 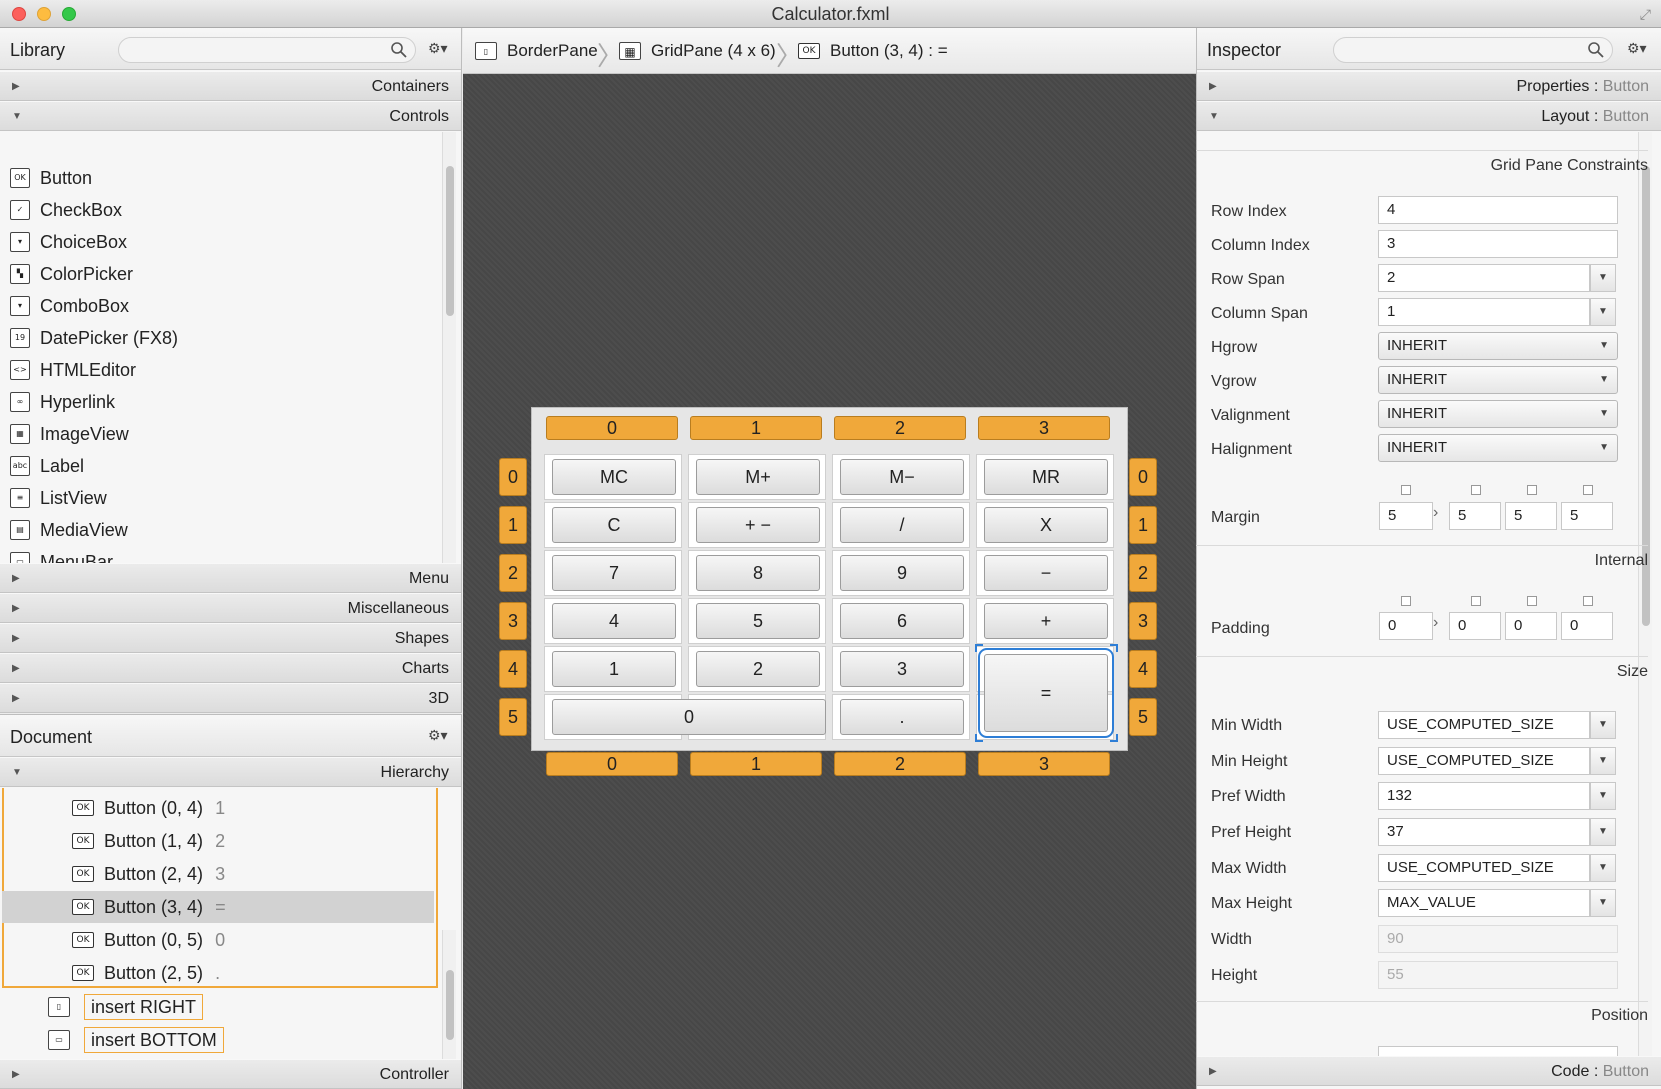 I want to click on hierarchy-row: OK Button (0, 4) 1, so click(x=218, y=808).